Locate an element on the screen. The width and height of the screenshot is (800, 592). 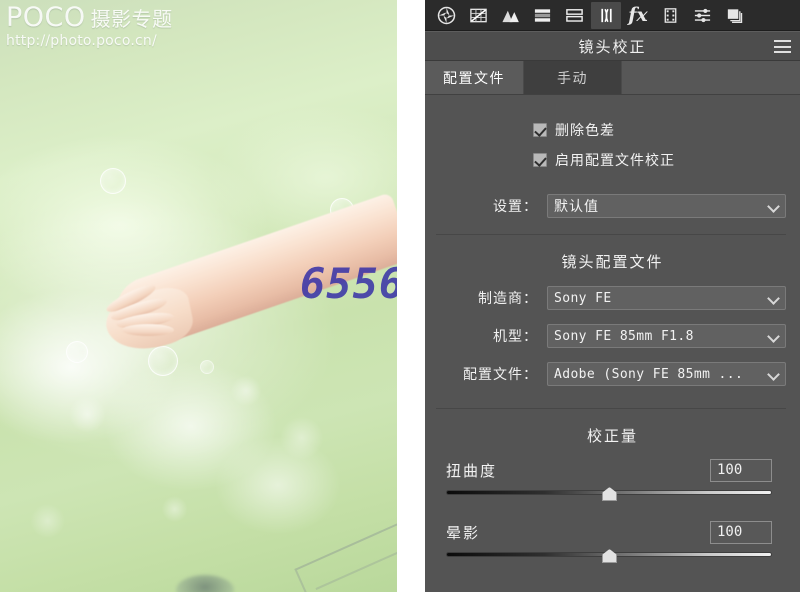
make-value: Sony FE is located at coordinates (583, 298).